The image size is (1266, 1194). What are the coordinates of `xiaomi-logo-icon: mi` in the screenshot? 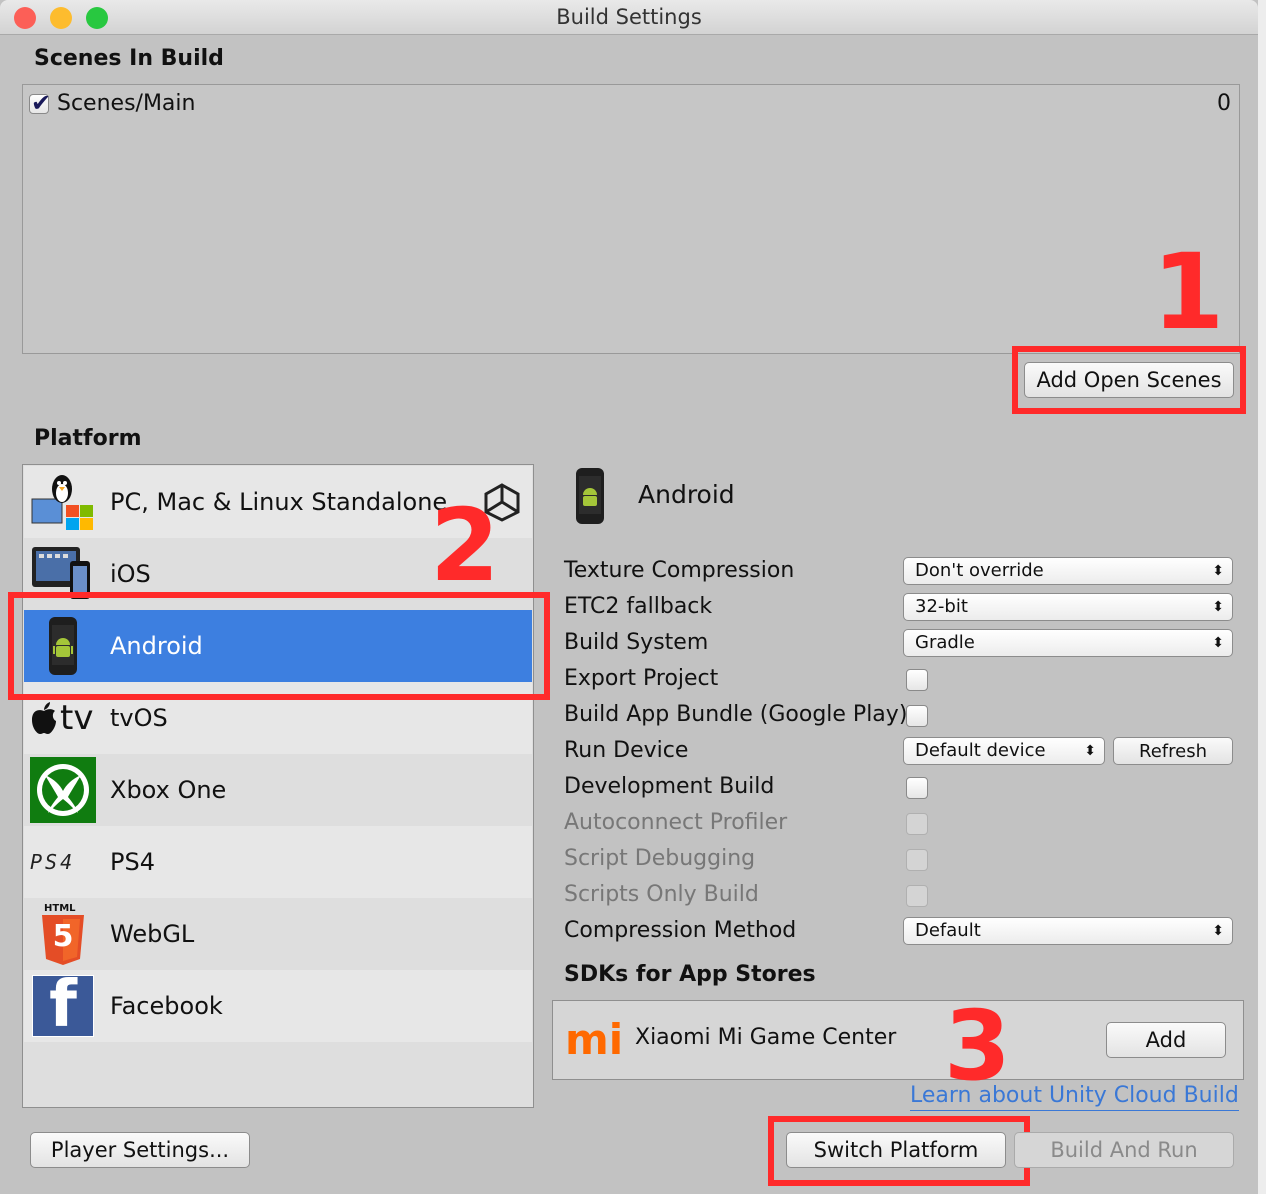 It's located at (594, 1039).